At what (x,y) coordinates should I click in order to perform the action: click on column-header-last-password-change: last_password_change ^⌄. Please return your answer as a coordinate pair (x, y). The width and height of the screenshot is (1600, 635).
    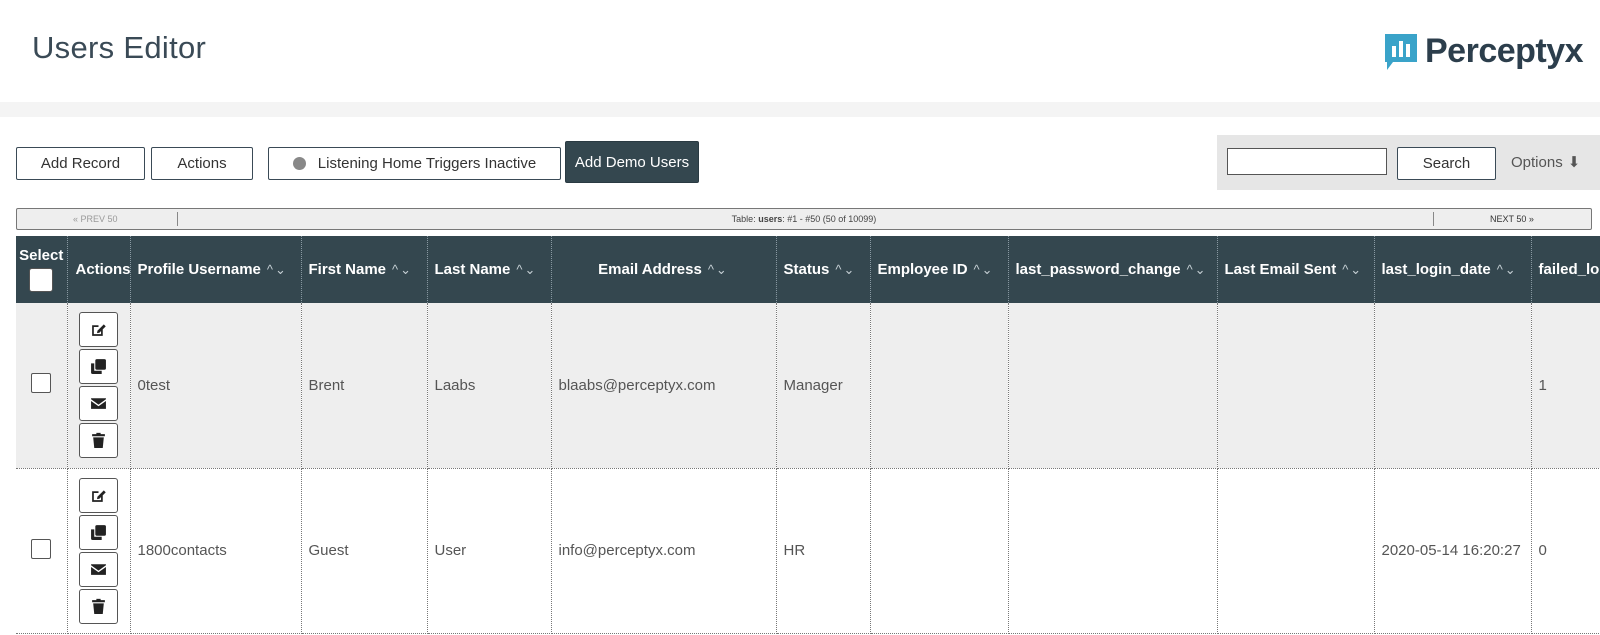
    Looking at the image, I should click on (1113, 269).